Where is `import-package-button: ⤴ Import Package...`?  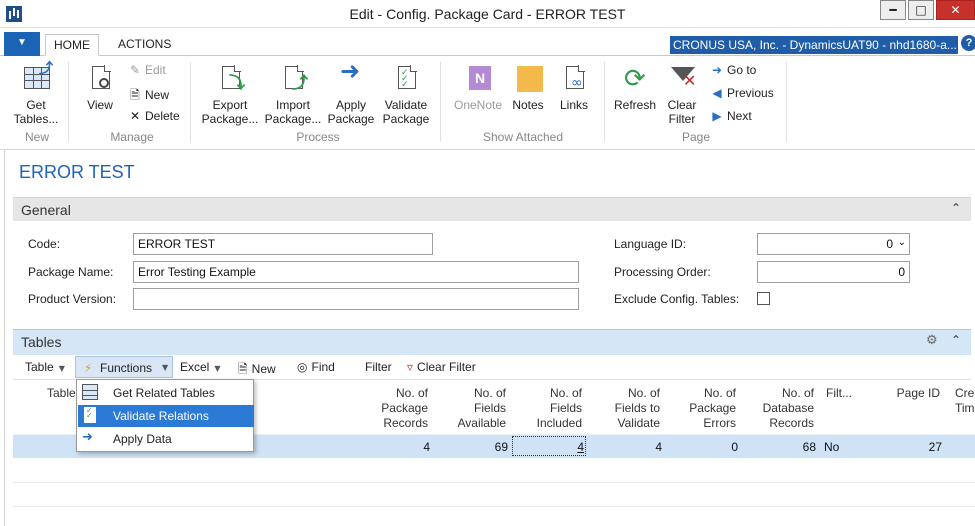
import-package-button: ⤴ Import Package... is located at coordinates (293, 95).